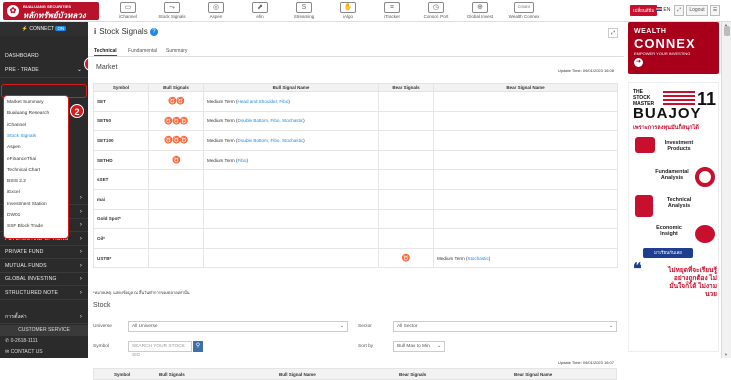 The width and height of the screenshot is (731, 380). I want to click on submenu-item-dw01: DW01, so click(13, 215).